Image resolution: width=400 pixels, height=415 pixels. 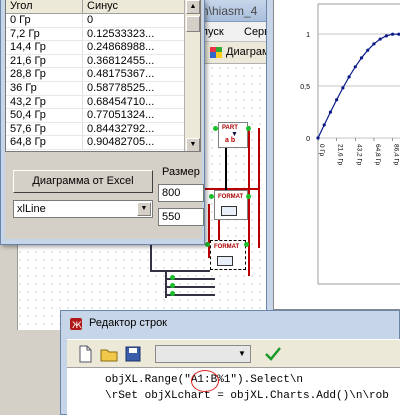 I want to click on x-tick-label: 43,2 Гр, so click(x=358, y=155).